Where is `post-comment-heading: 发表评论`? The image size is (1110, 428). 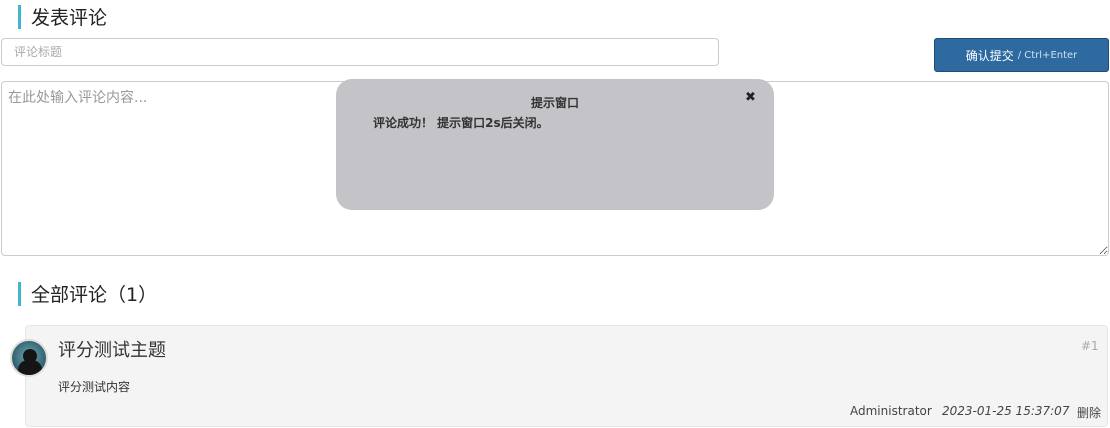 post-comment-heading: 发表评论 is located at coordinates (62, 16).